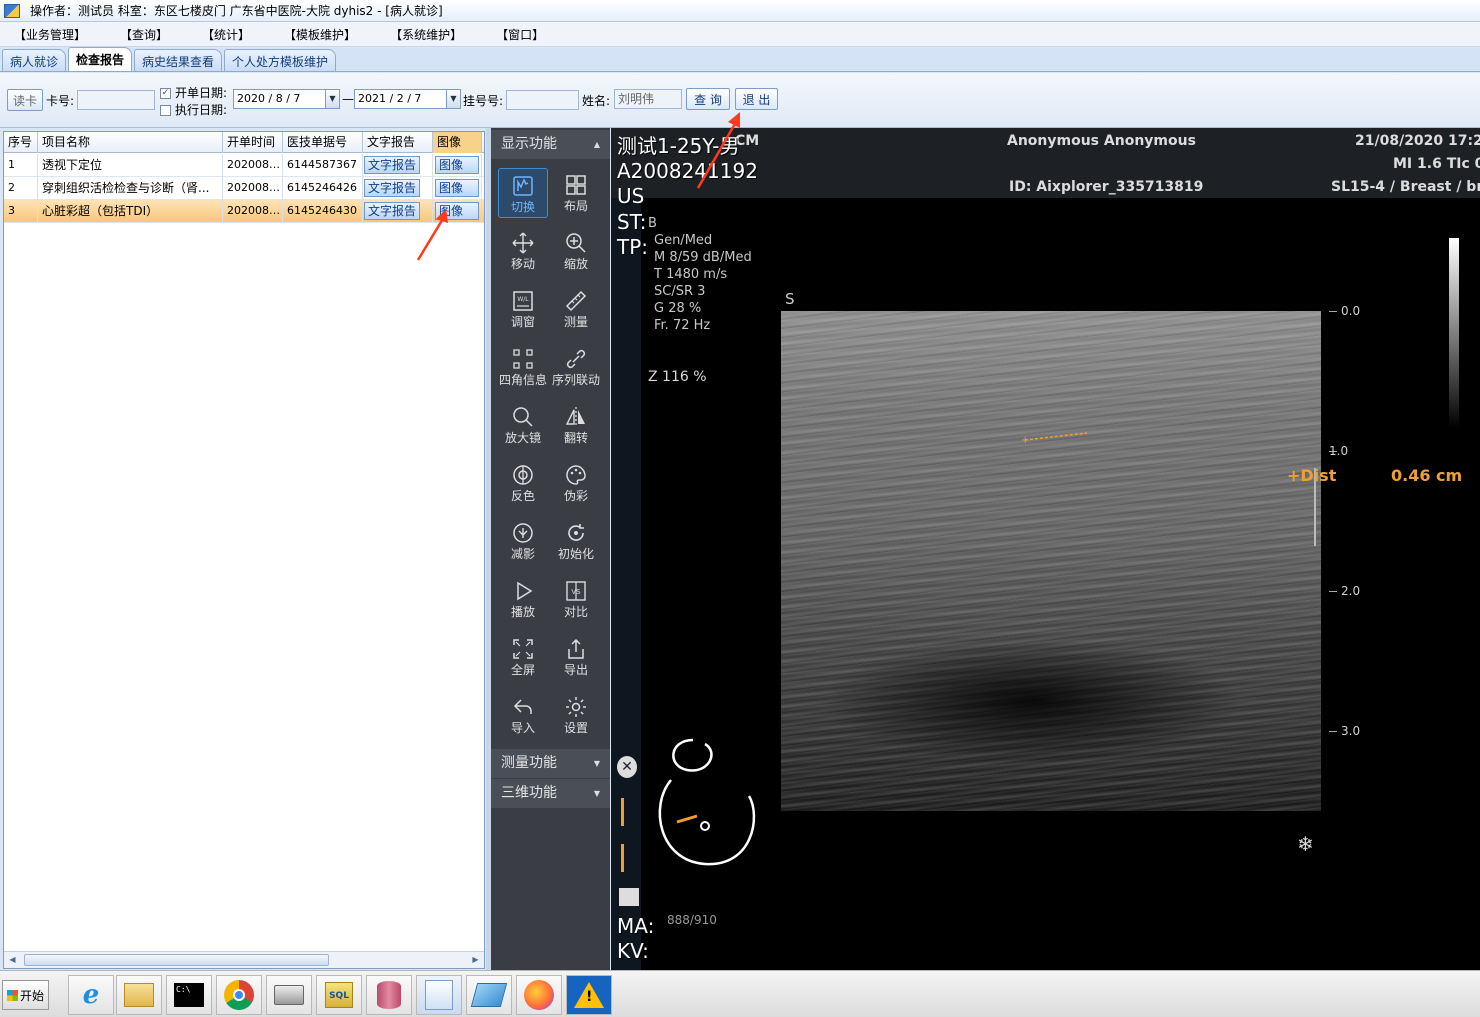 The height and width of the screenshot is (1017, 1480). What do you see at coordinates (576, 367) in the screenshot?
I see `tool-series-link: 序列联动` at bounding box center [576, 367].